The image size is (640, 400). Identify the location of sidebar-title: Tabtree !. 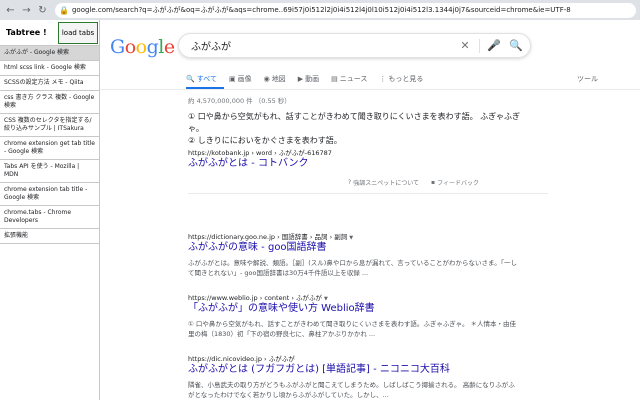
(26, 32).